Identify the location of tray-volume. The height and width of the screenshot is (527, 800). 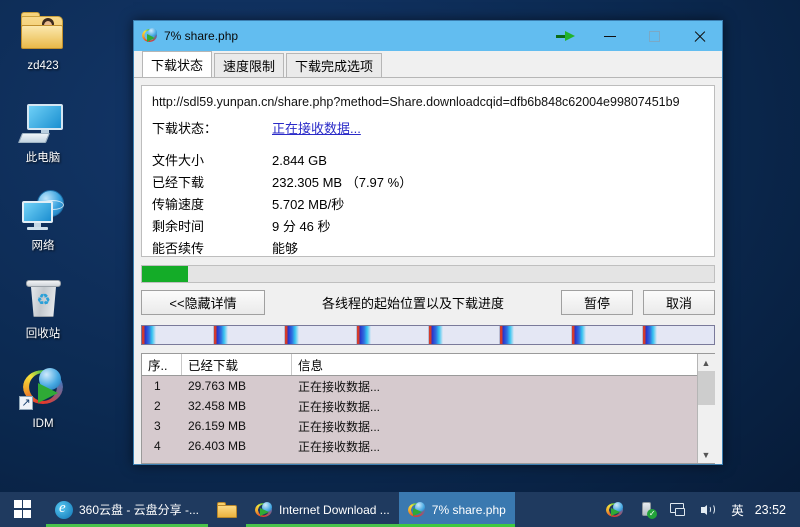
(708, 509).